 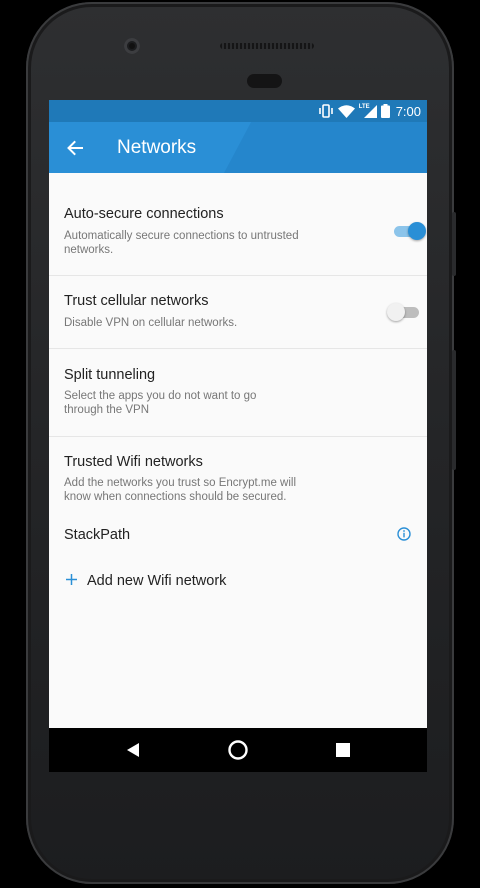 What do you see at coordinates (408, 111) in the screenshot?
I see `status-time: 7:00` at bounding box center [408, 111].